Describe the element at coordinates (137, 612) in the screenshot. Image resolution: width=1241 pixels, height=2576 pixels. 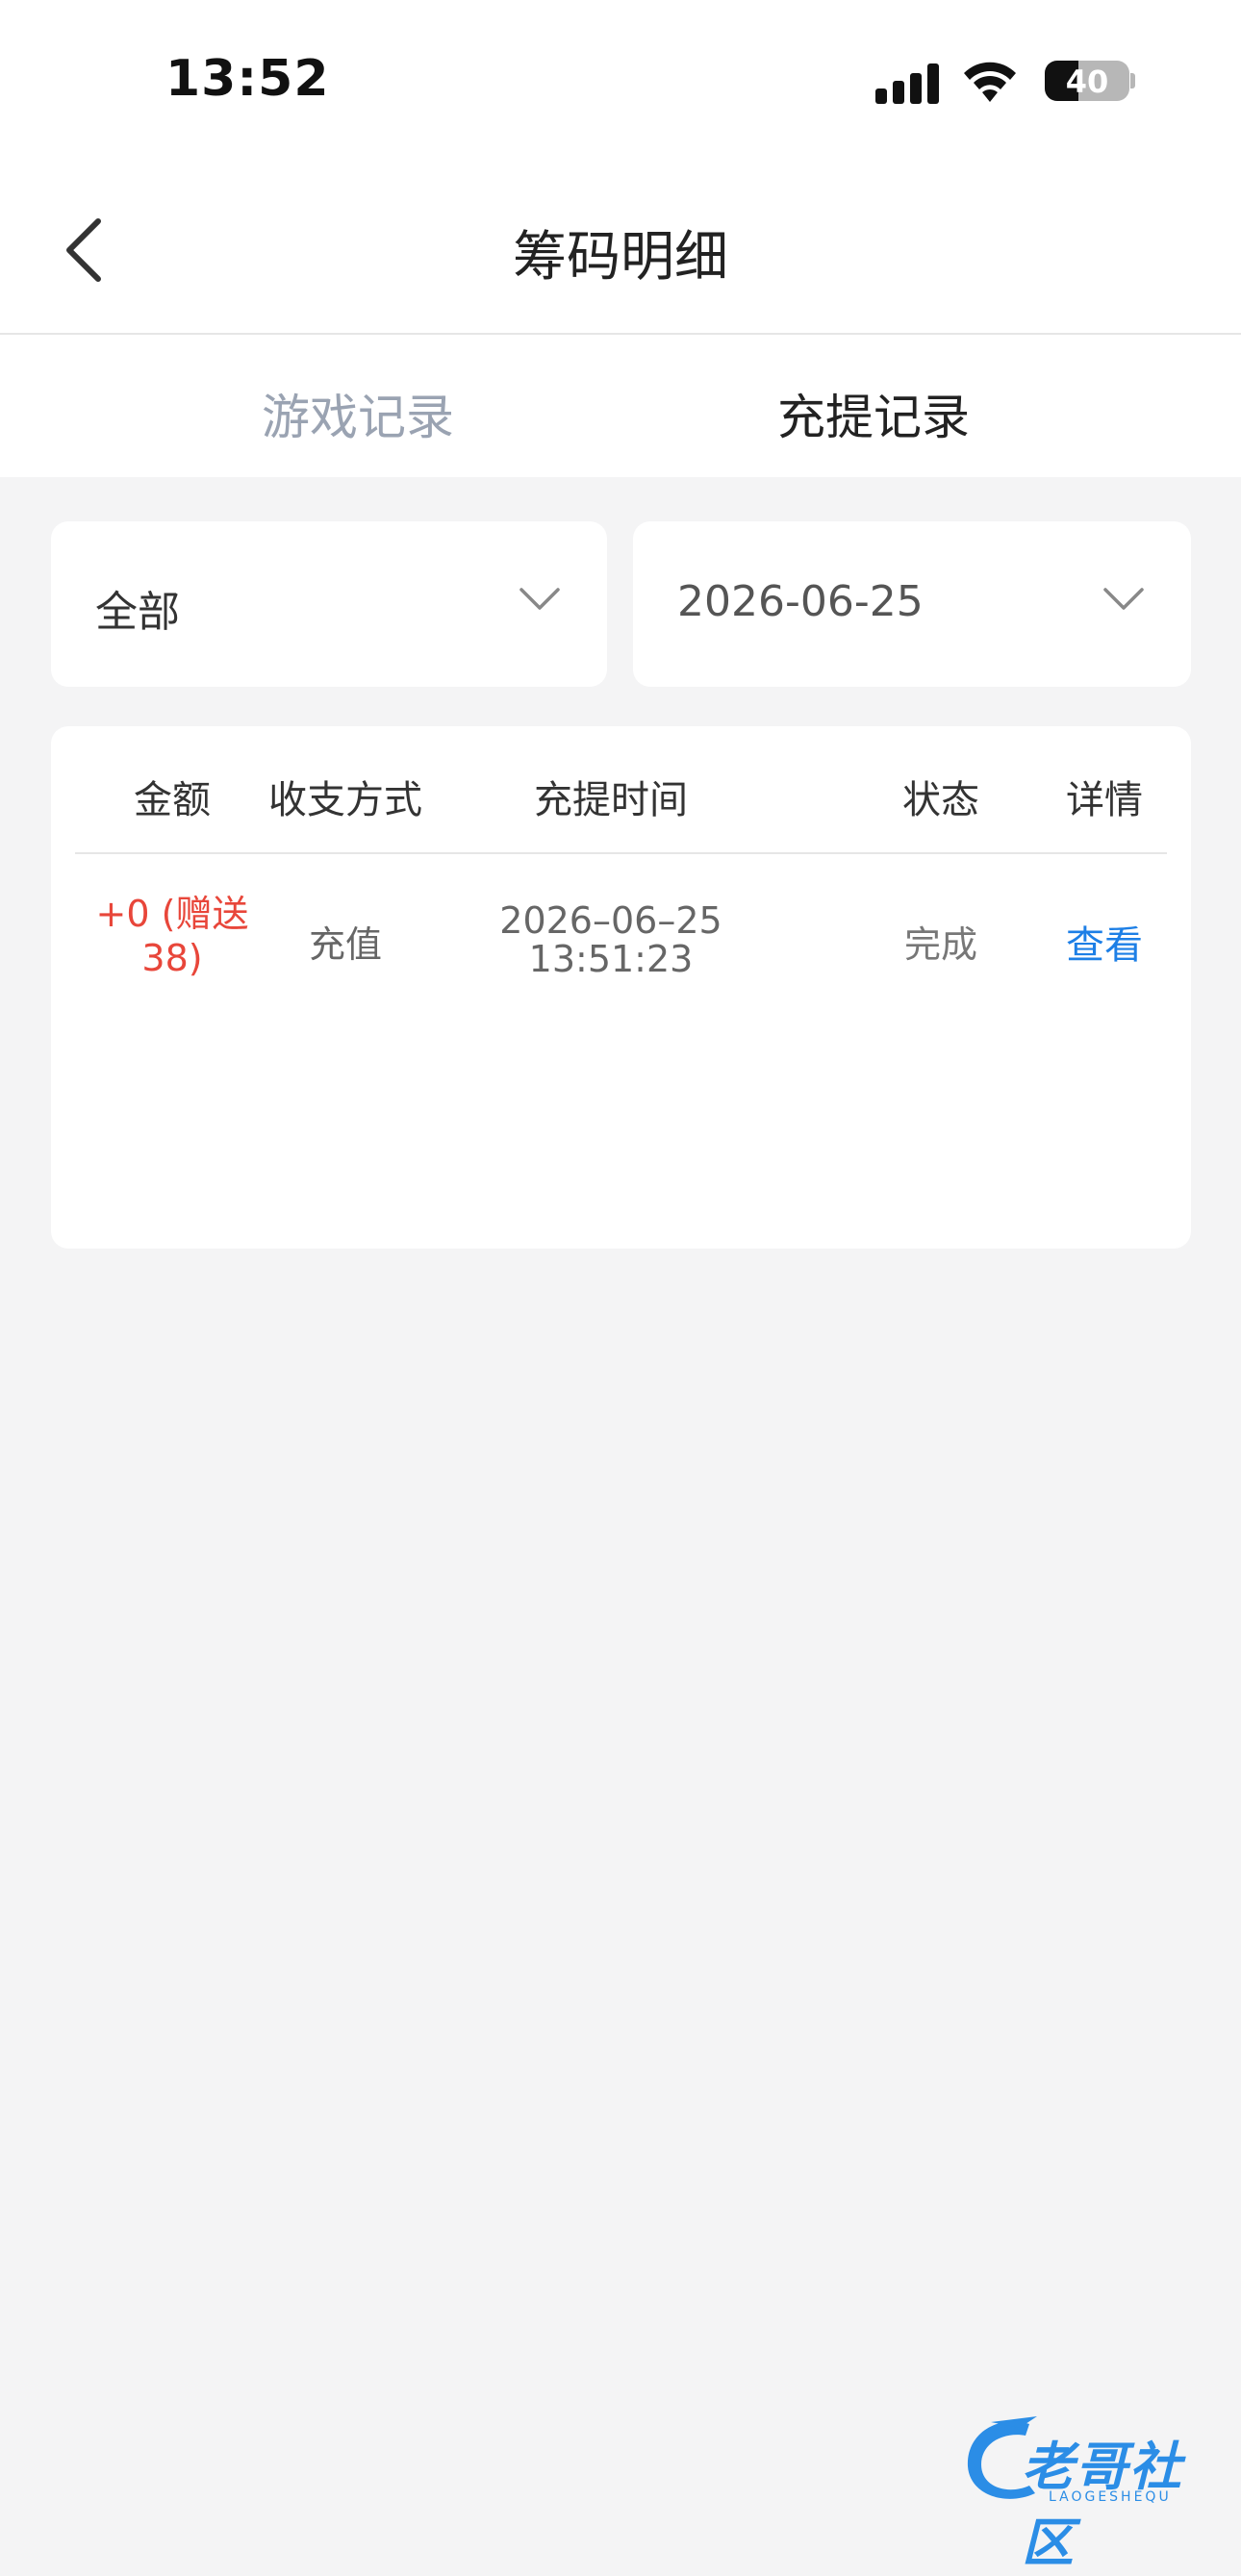
I see `type-filter-value: 全部` at that location.